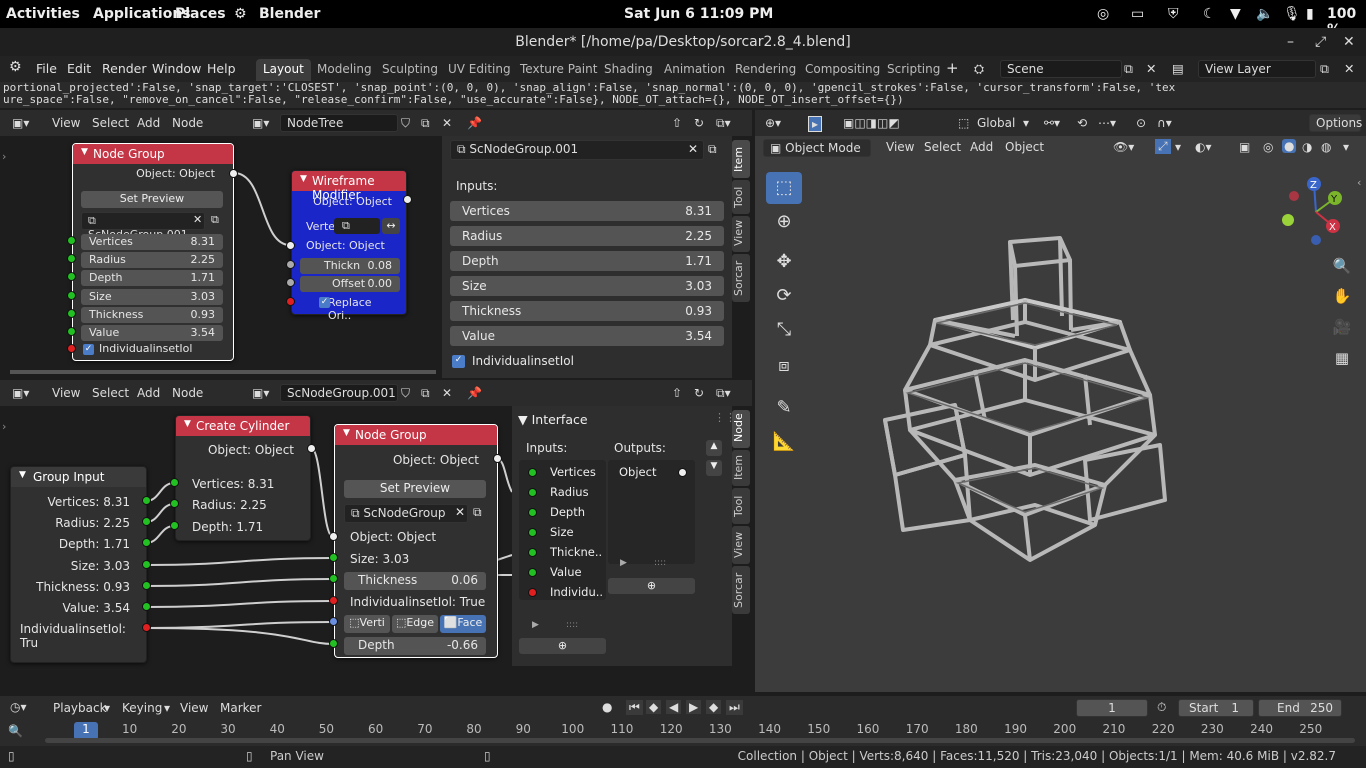  I want to click on node-group-output-socket, so click(233, 173).